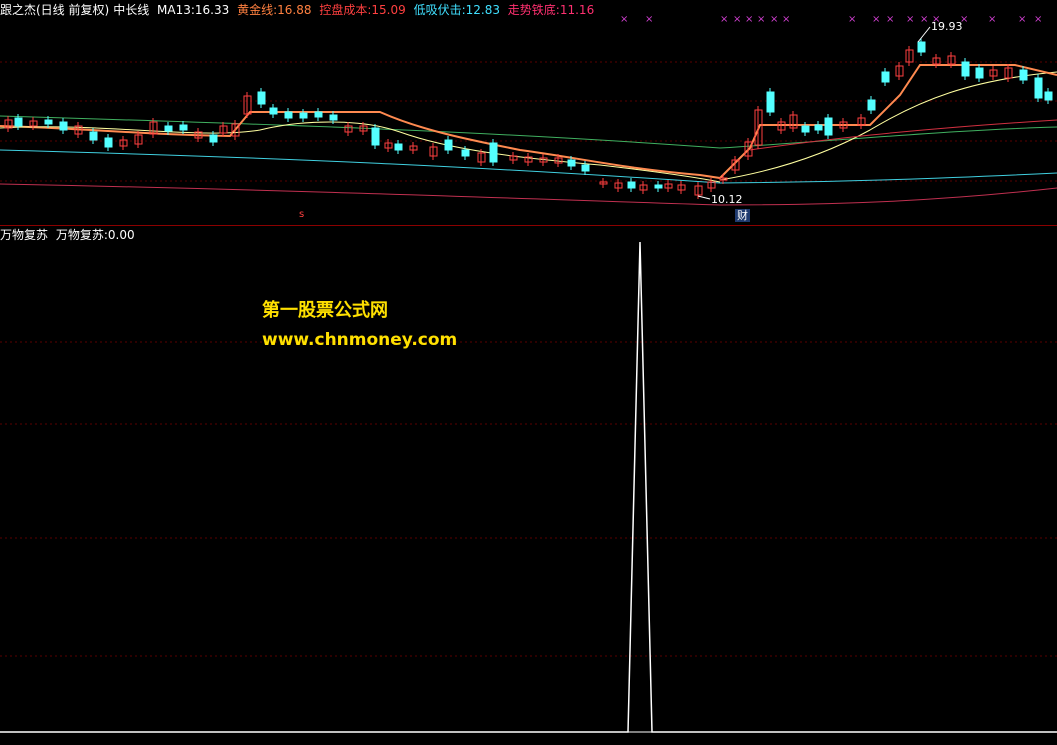  I want to click on gold-line-value: 16.88, so click(294, 10).